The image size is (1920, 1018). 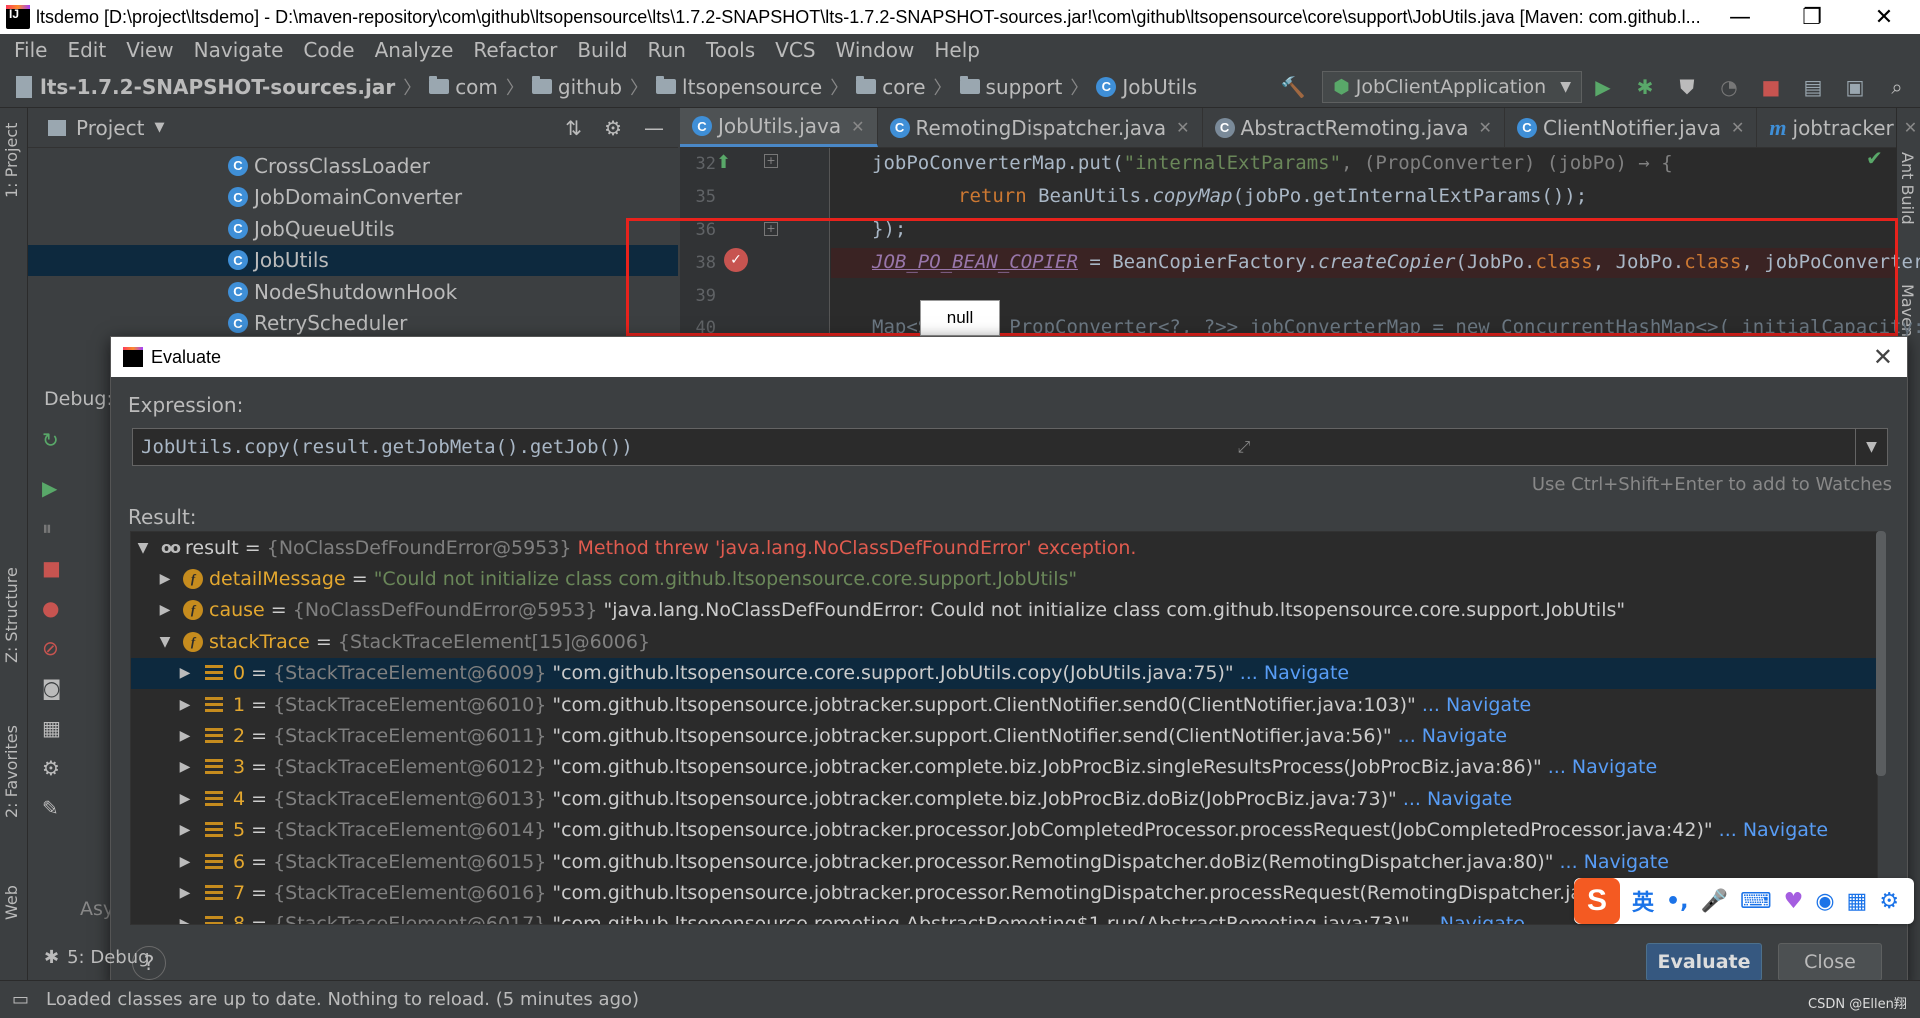 I want to click on ime-language-toggle: 英, so click(x=1643, y=901).